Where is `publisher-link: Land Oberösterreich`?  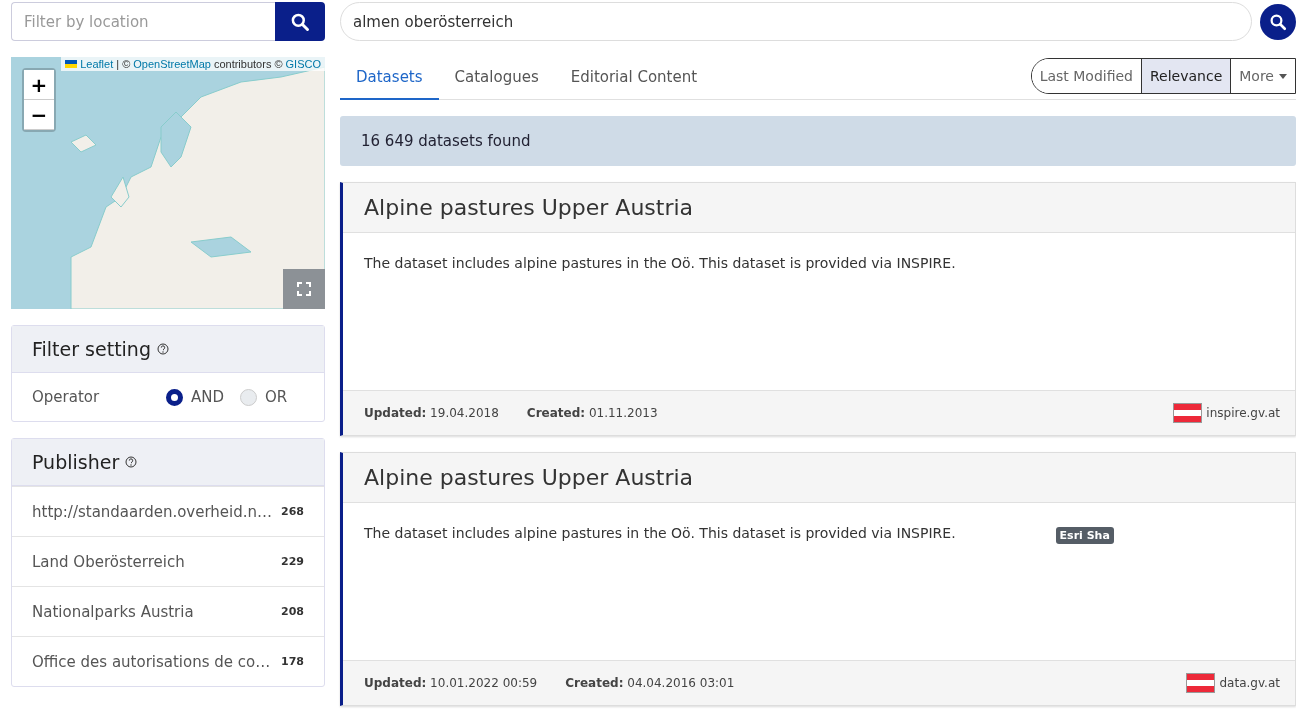 publisher-link: Land Oberösterreich is located at coordinates (108, 561).